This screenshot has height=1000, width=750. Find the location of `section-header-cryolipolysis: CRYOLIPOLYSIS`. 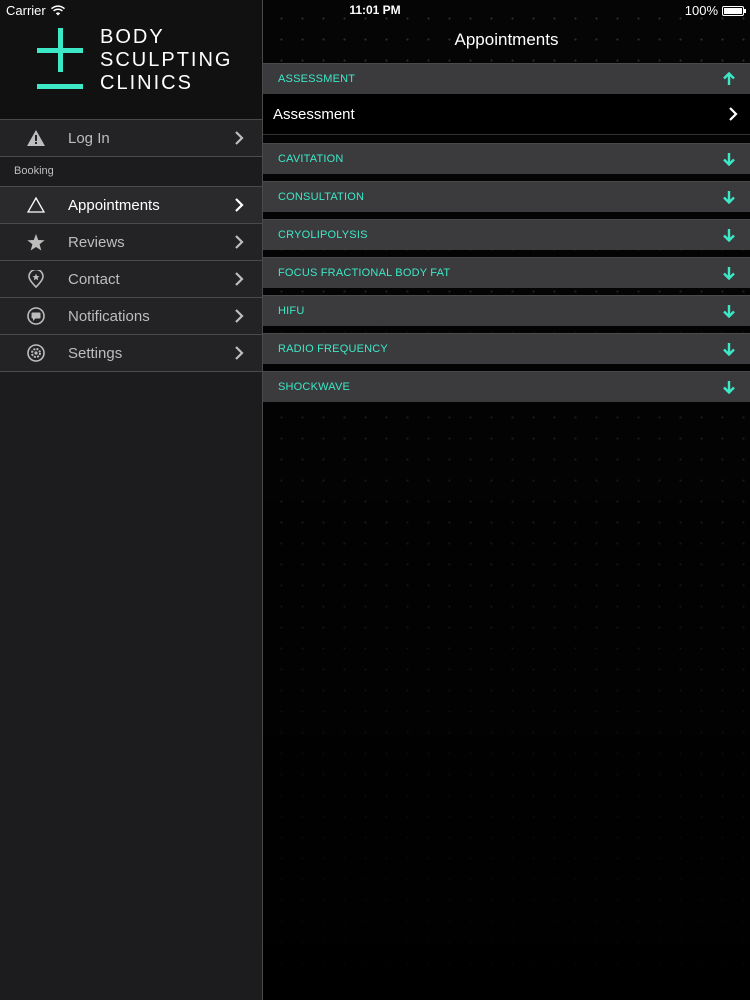

section-header-cryolipolysis: CRYOLIPOLYSIS is located at coordinates (506, 234).